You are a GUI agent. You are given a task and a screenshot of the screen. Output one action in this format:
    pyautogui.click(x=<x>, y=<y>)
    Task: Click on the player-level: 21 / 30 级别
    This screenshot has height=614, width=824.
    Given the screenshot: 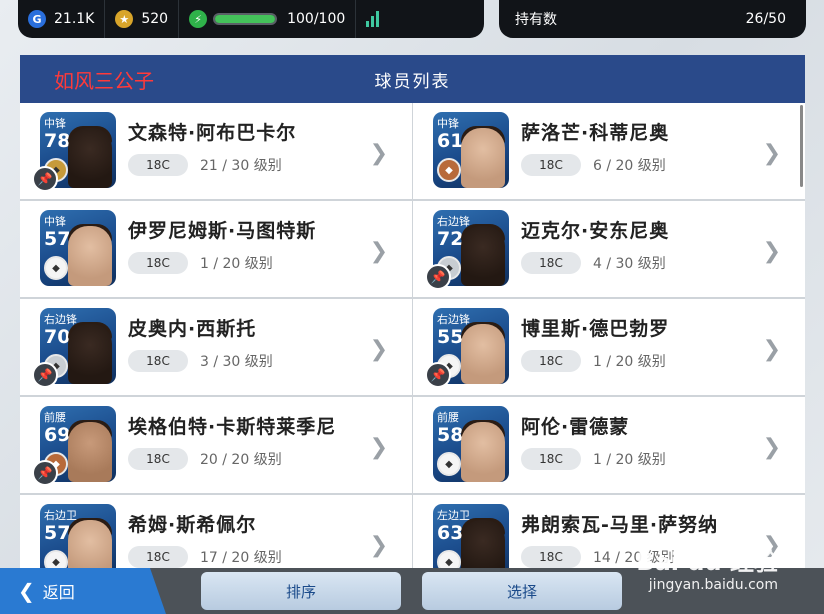 What is the action you would take?
    pyautogui.click(x=241, y=166)
    